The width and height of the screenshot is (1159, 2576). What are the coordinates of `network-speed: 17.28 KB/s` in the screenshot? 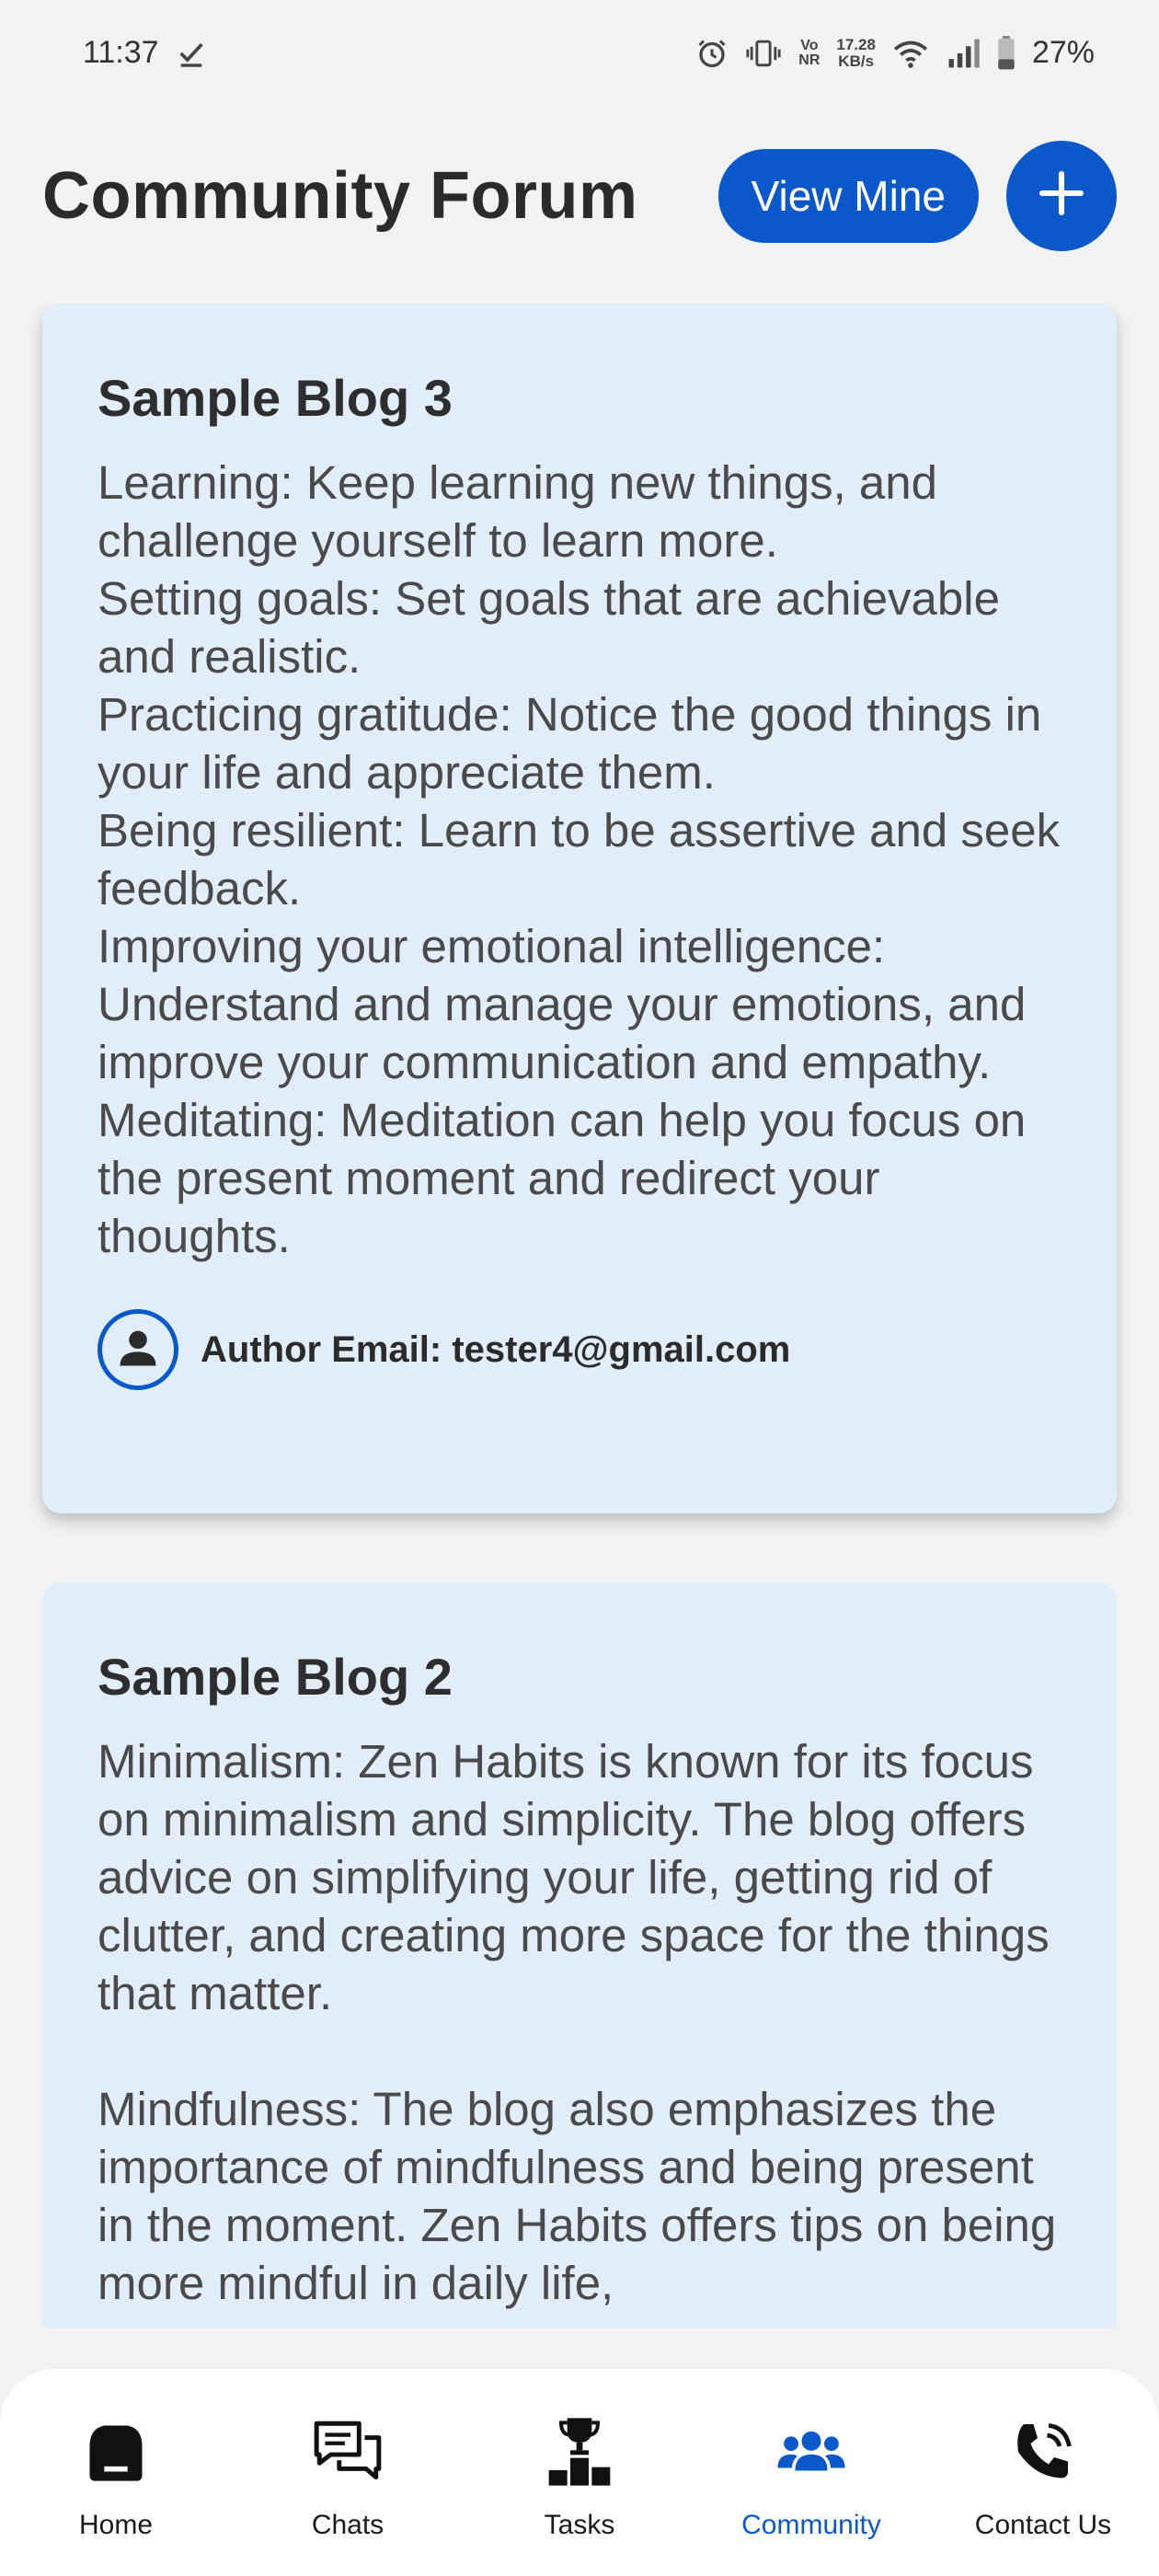 It's located at (856, 52).